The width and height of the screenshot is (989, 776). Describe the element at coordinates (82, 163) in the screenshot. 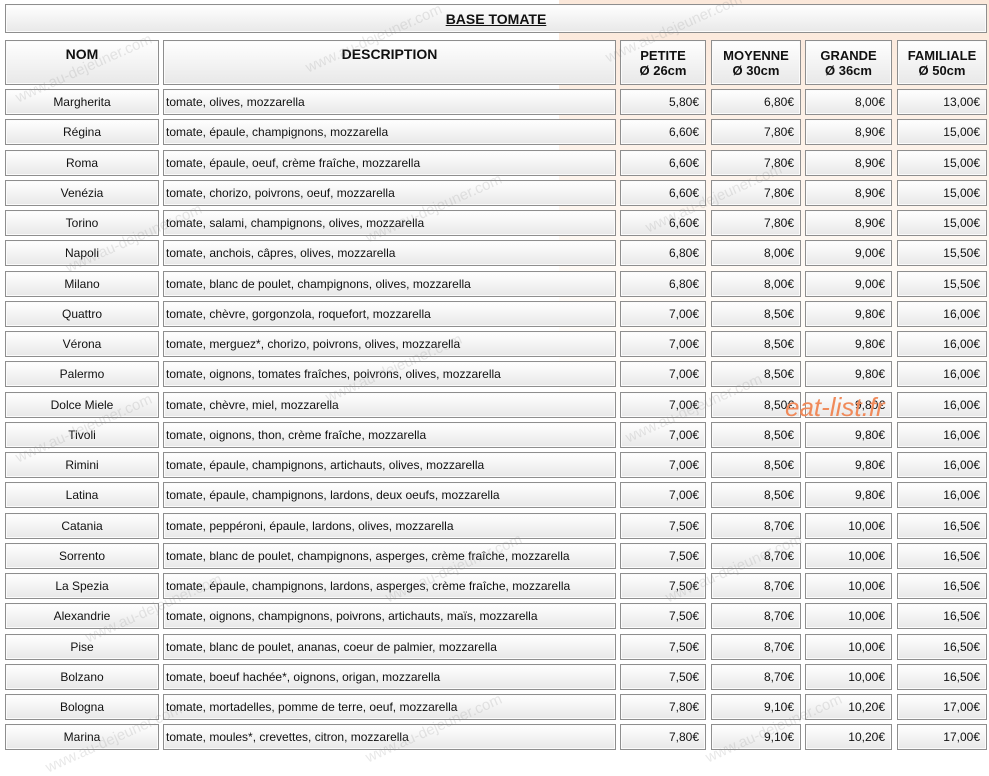

I see `pizza-name: Roma` at that location.